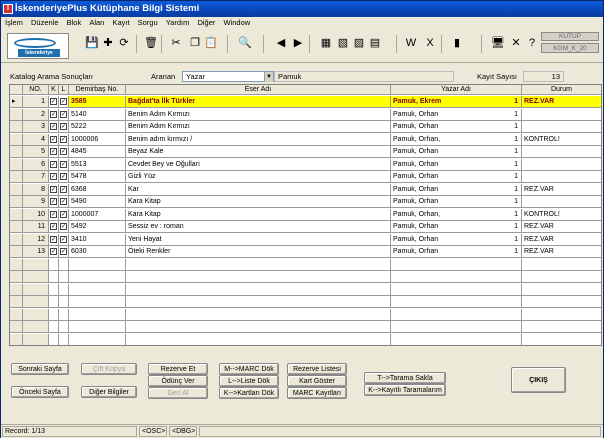  What do you see at coordinates (97, 227) in the screenshot?
I see `cell-dem: 5492` at bounding box center [97, 227].